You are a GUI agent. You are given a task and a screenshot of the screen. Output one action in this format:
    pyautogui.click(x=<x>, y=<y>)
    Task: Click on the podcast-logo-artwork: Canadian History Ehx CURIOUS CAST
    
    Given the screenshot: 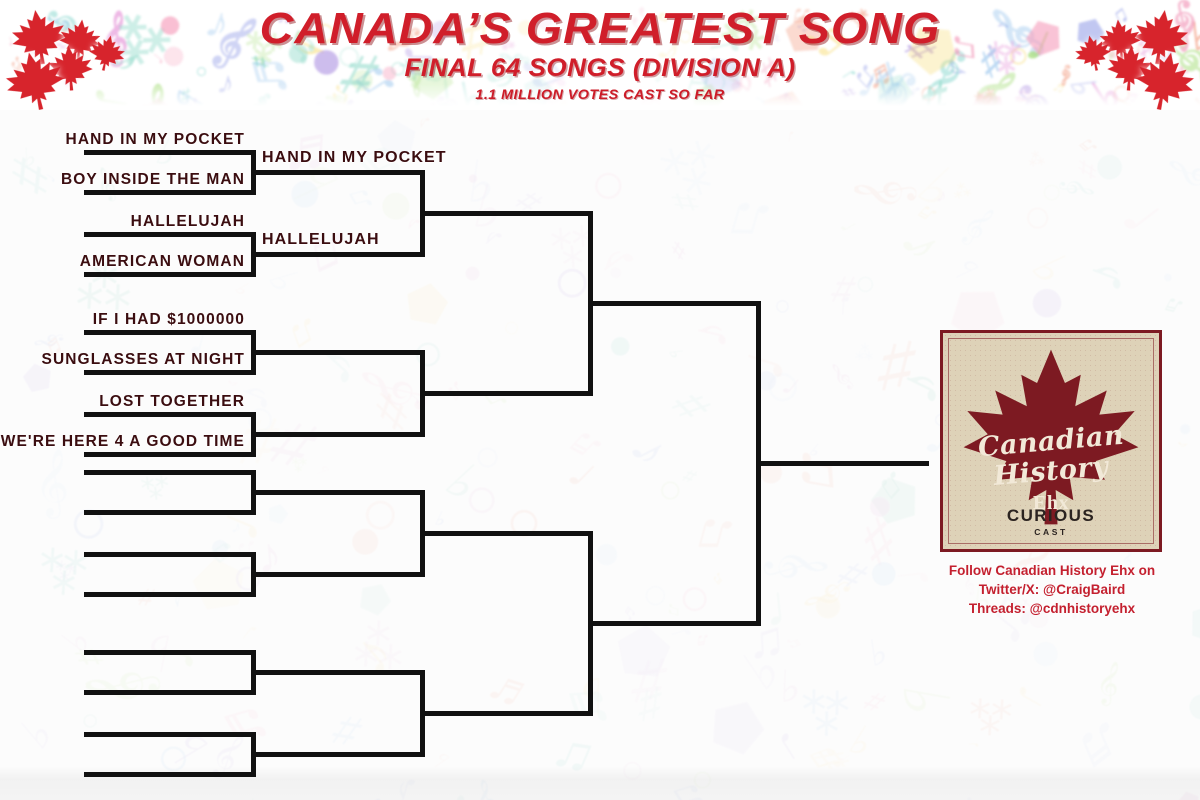 What is the action you would take?
    pyautogui.click(x=1051, y=441)
    